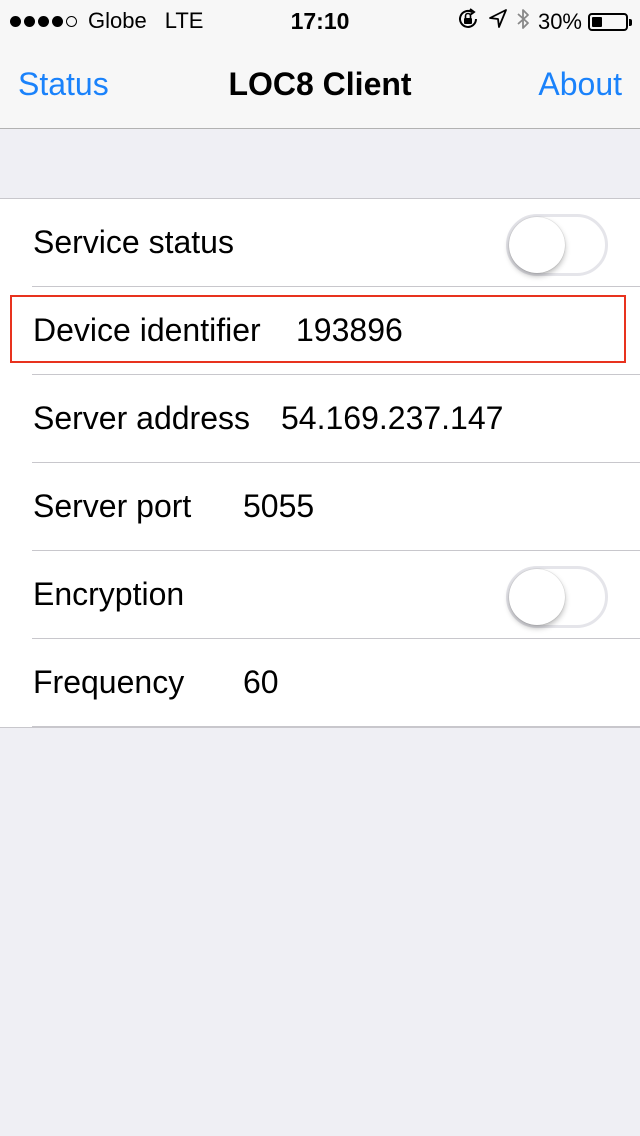 The width and height of the screenshot is (640, 1136). What do you see at coordinates (559, 21) in the screenshot?
I see `battery-percent: 30%` at bounding box center [559, 21].